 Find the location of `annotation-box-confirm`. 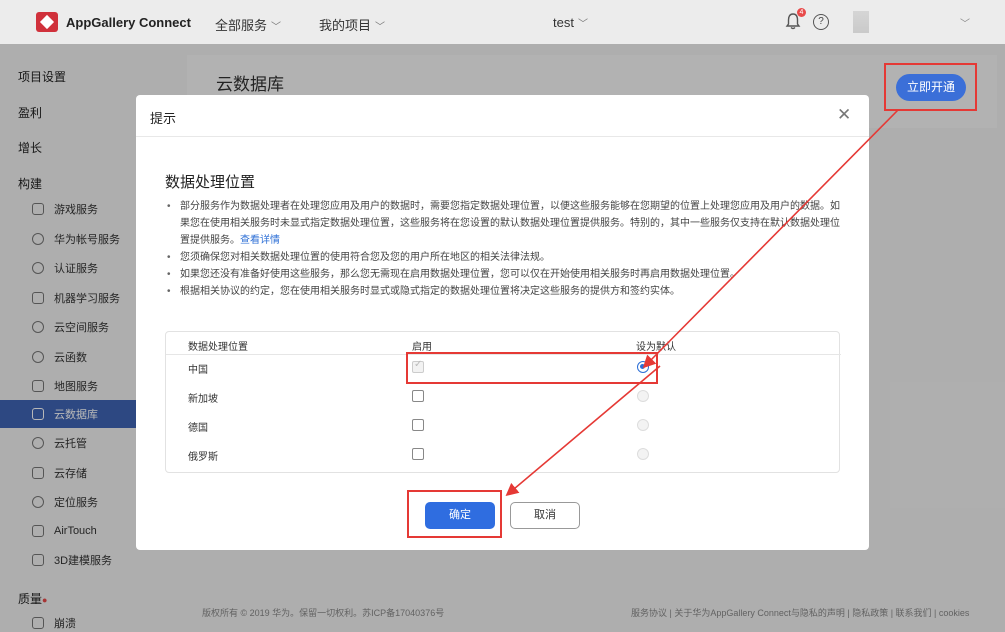

annotation-box-confirm is located at coordinates (454, 514).